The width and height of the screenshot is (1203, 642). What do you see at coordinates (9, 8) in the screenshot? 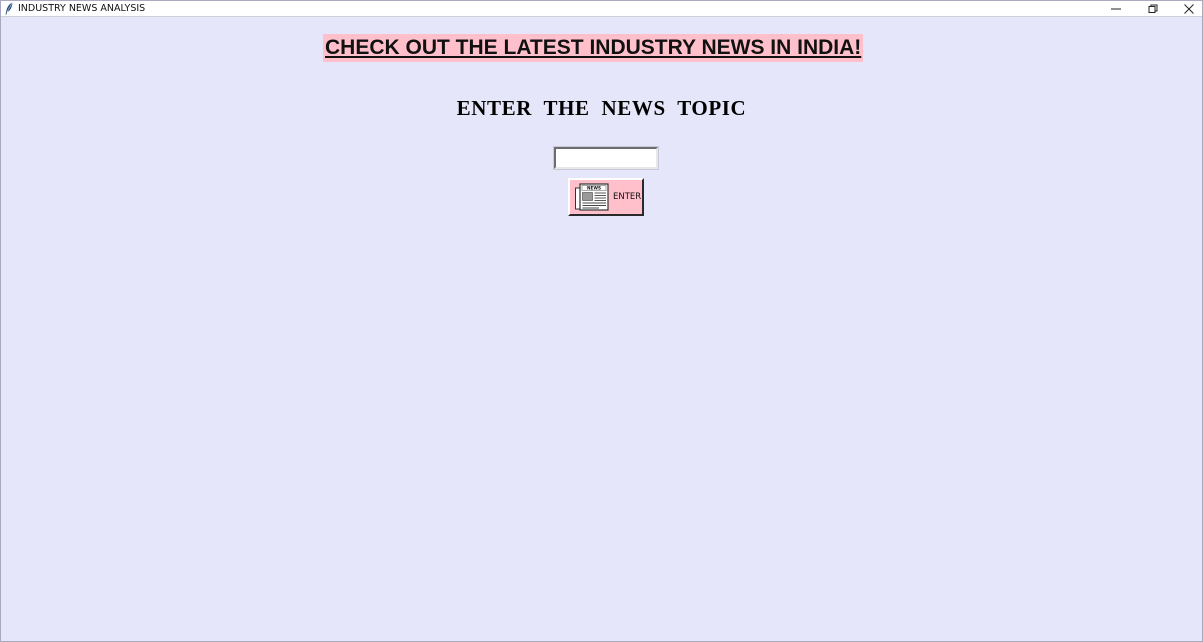
I see `feather-icon` at bounding box center [9, 8].